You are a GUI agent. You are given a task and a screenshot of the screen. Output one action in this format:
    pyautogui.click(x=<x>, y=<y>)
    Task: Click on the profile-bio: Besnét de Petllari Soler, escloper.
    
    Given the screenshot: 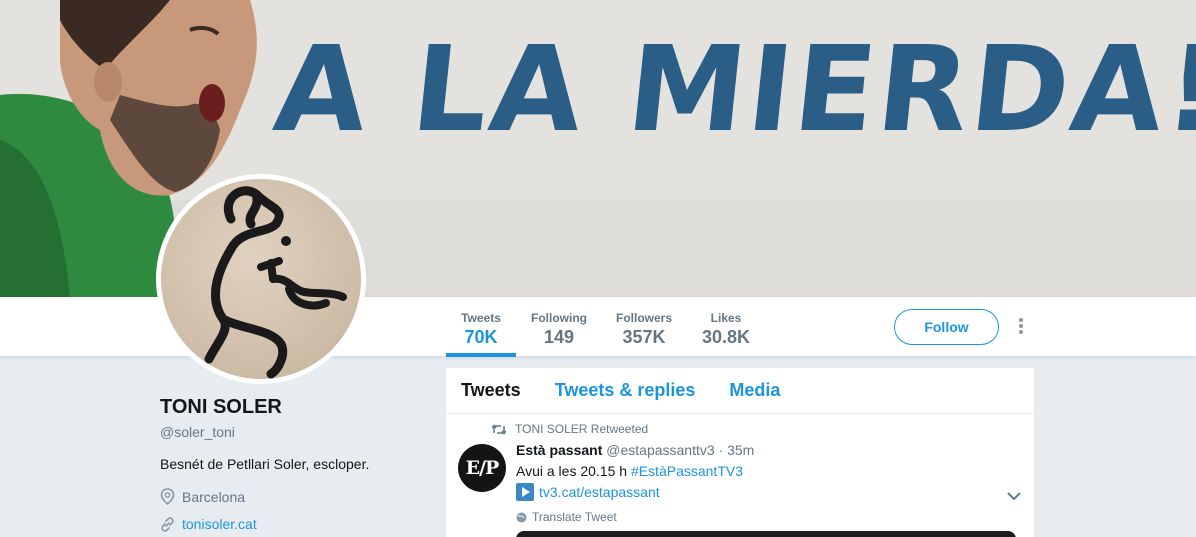 What is the action you would take?
    pyautogui.click(x=265, y=464)
    